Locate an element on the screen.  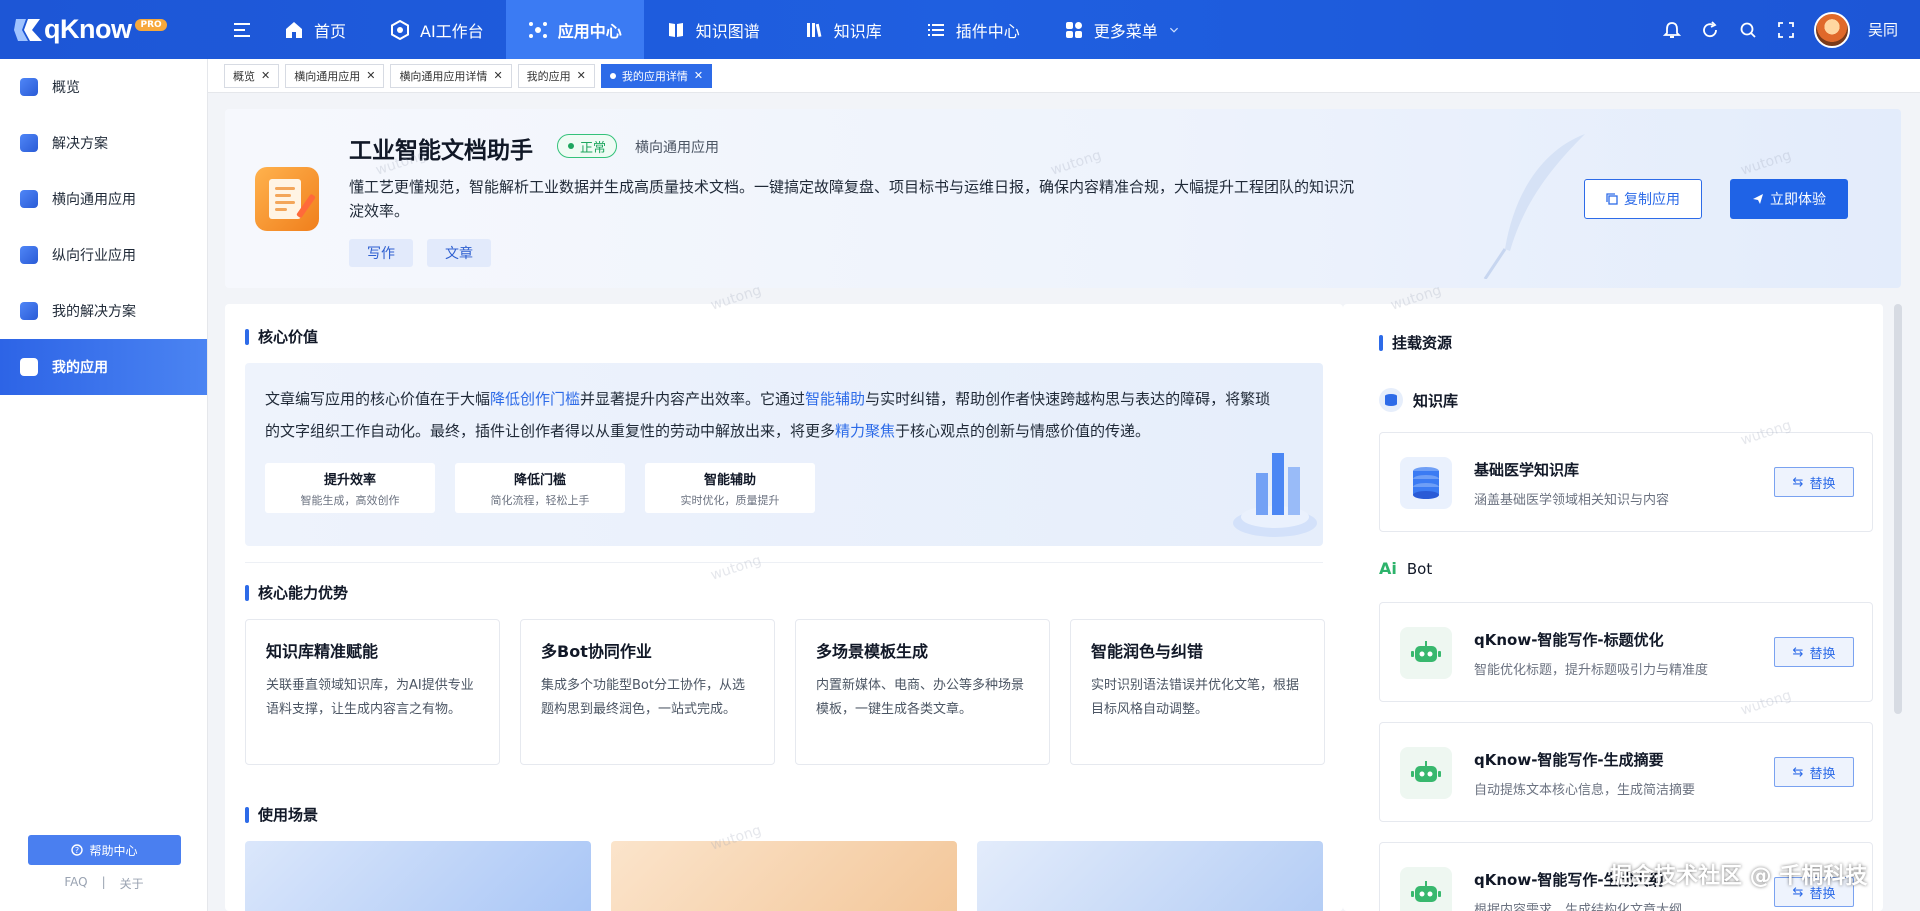
avatar is located at coordinates (1831, 29).